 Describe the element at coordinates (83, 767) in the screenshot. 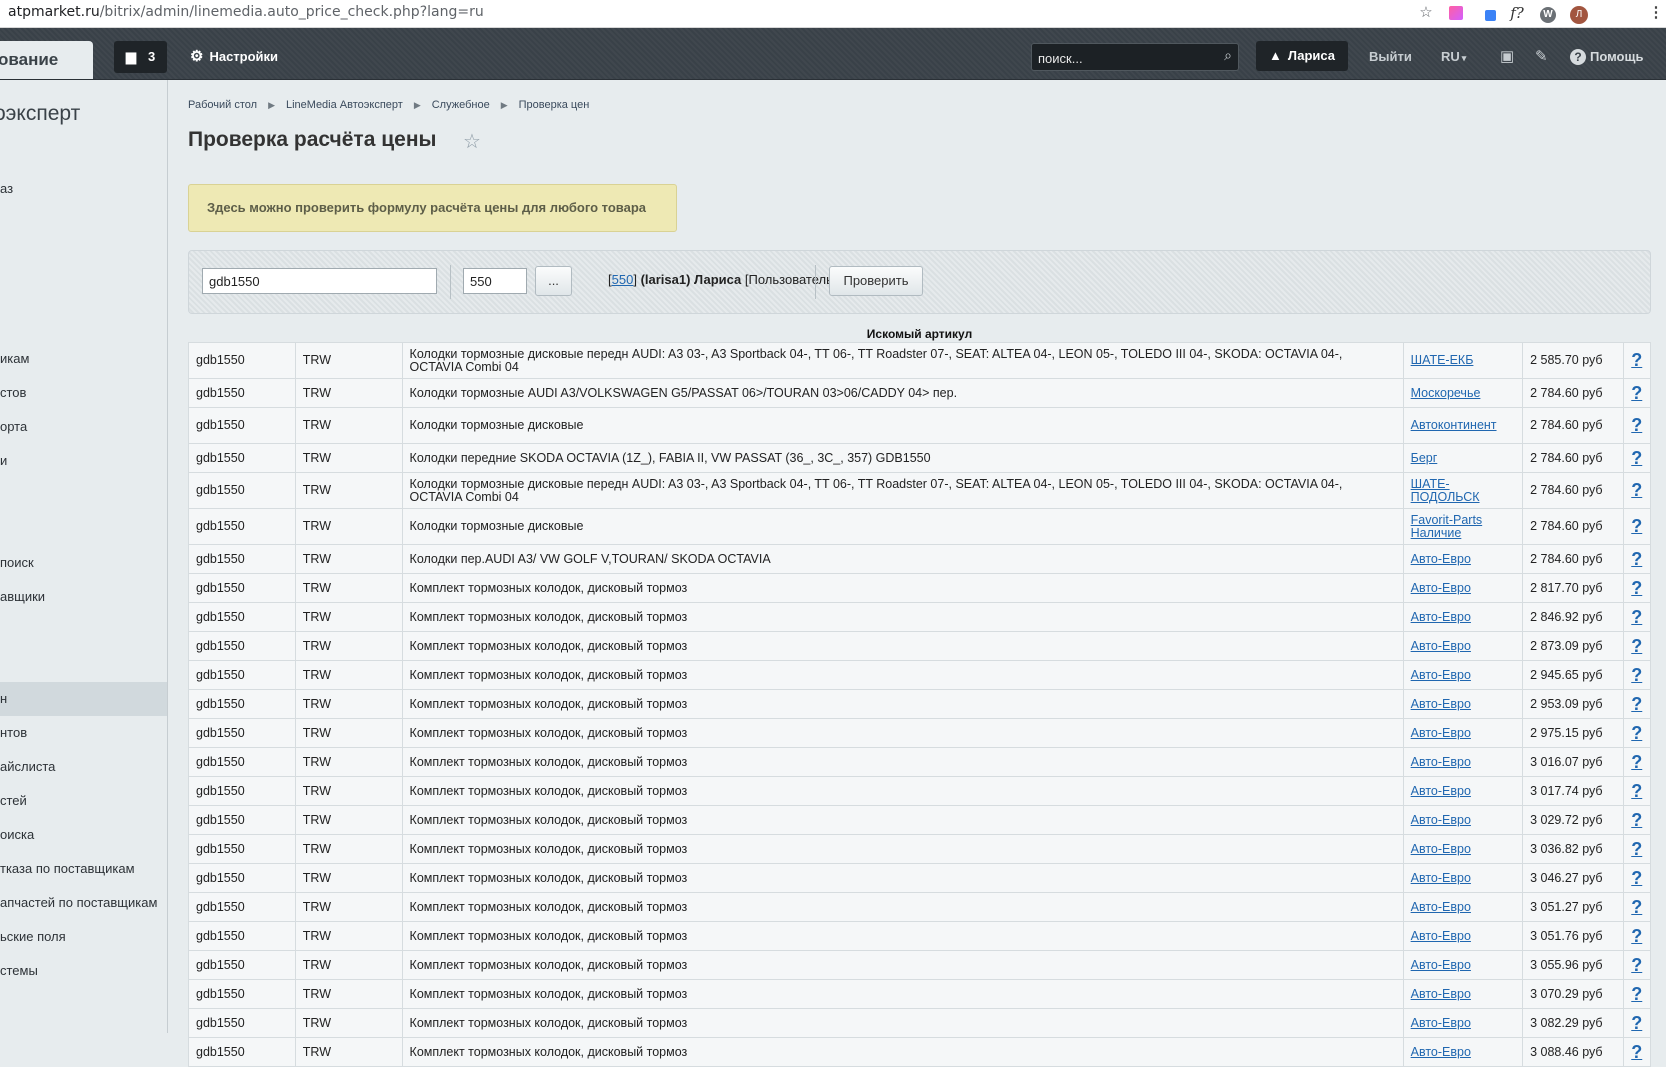

I see `sidebar-item: айслиста` at that location.